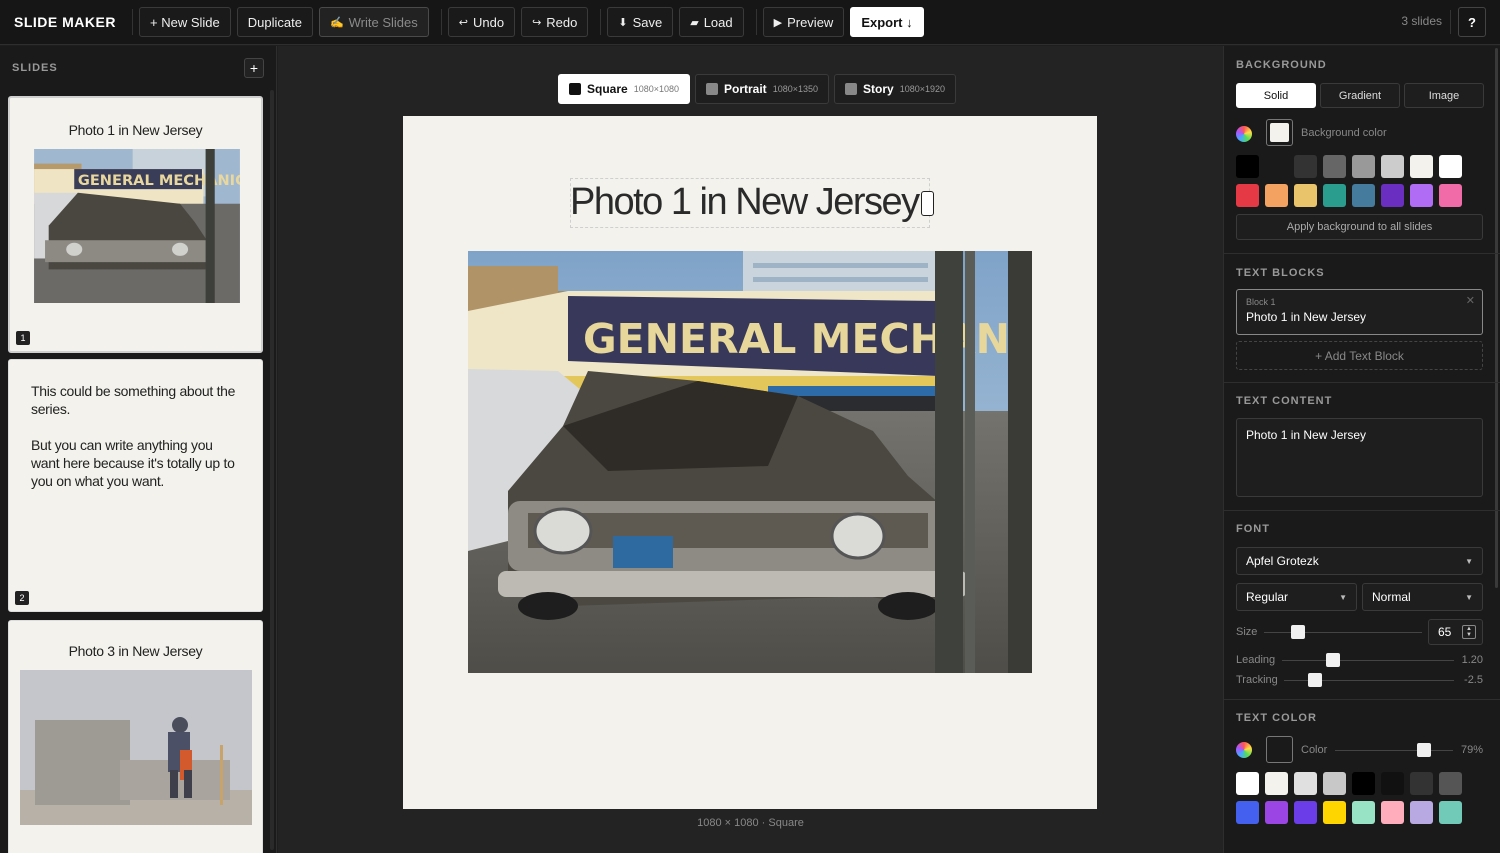  Describe the element at coordinates (1296, 597) in the screenshot. I see `font-weight-select: Regular ▼` at that location.